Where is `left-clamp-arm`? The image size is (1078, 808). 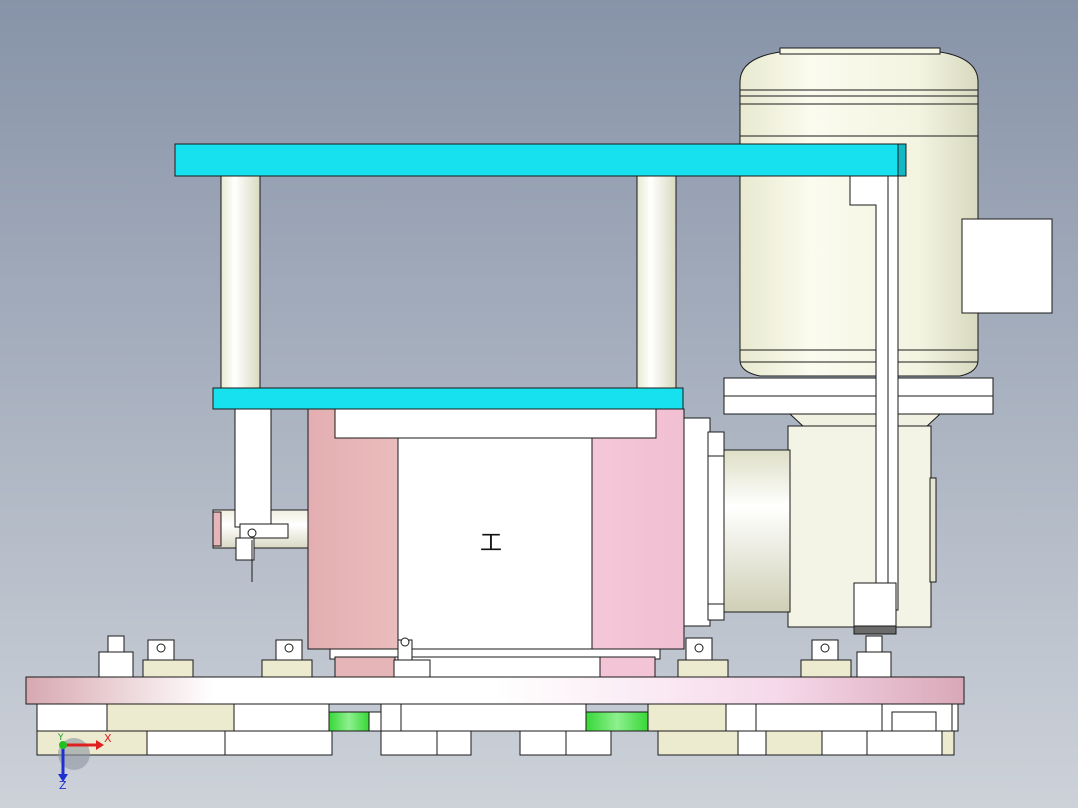 left-clamp-arm is located at coordinates (253, 468).